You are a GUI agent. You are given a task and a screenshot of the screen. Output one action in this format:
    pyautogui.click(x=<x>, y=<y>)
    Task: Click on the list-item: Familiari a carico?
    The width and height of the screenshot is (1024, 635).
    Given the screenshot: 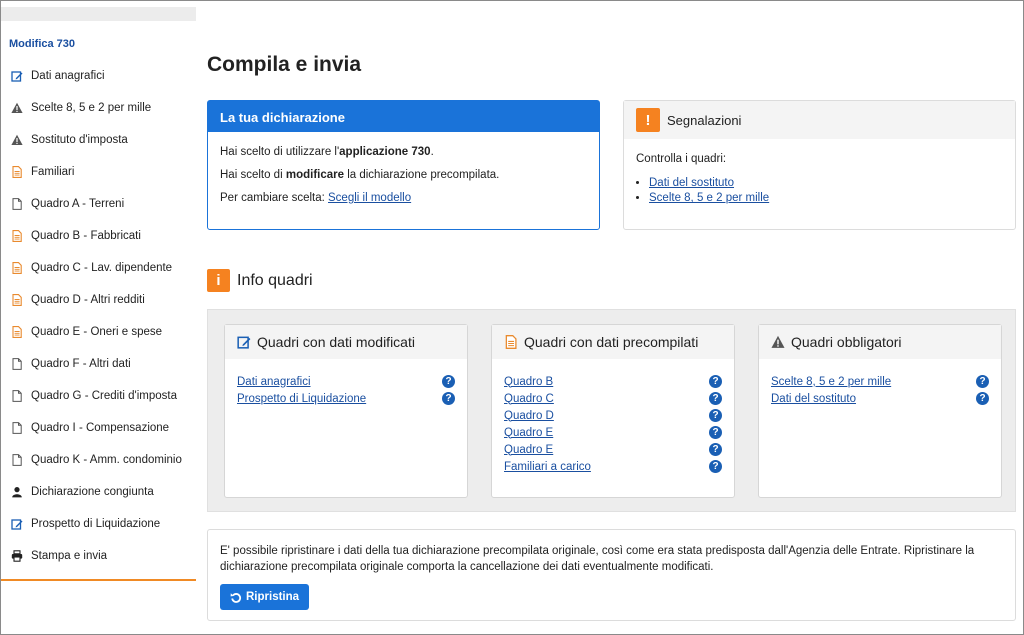 What is the action you would take?
    pyautogui.click(x=613, y=466)
    